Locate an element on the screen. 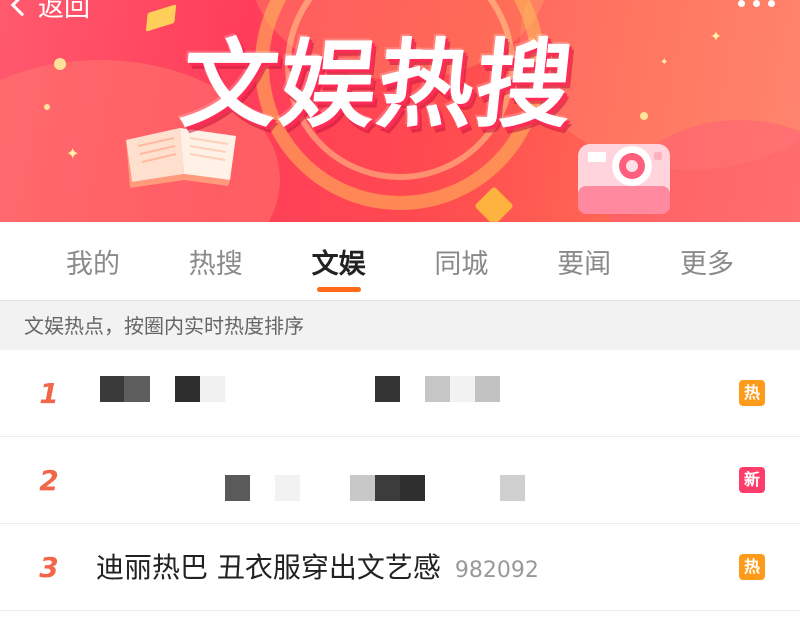  instant-camera-icon is located at coordinates (624, 179).